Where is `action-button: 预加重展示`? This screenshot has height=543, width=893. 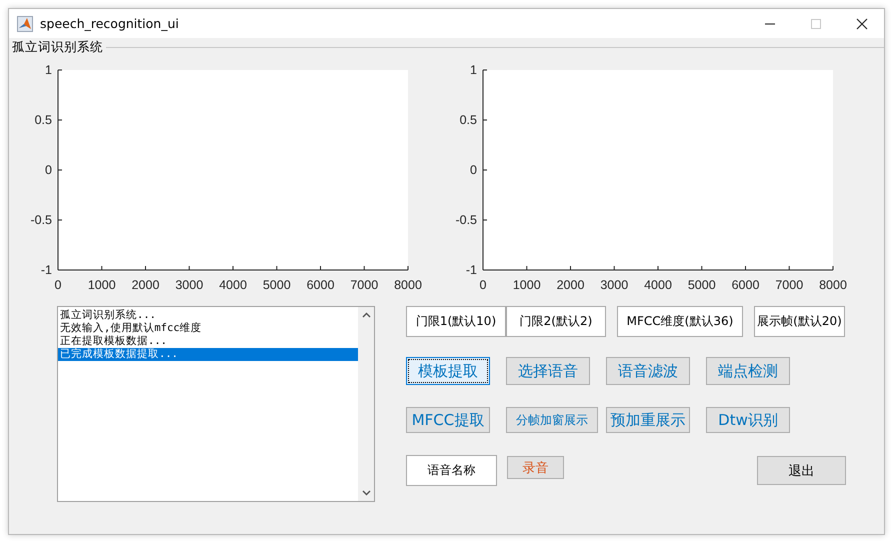 action-button: 预加重展示 is located at coordinates (648, 420).